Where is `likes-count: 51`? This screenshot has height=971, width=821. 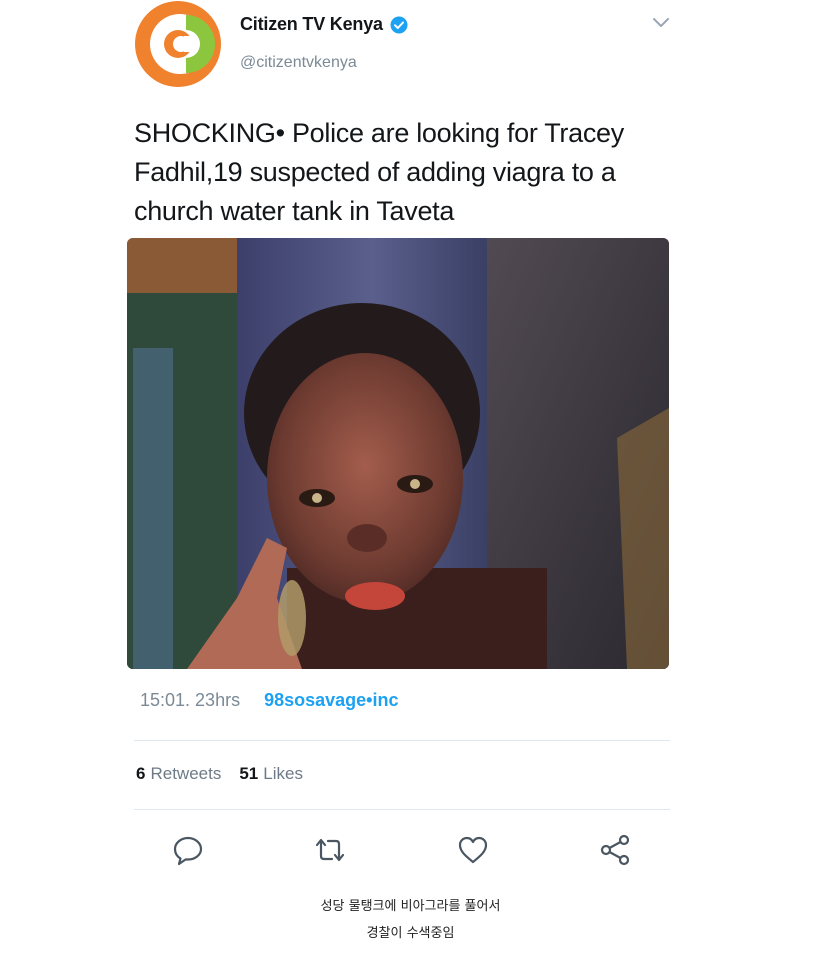
likes-count: 51 is located at coordinates (249, 773).